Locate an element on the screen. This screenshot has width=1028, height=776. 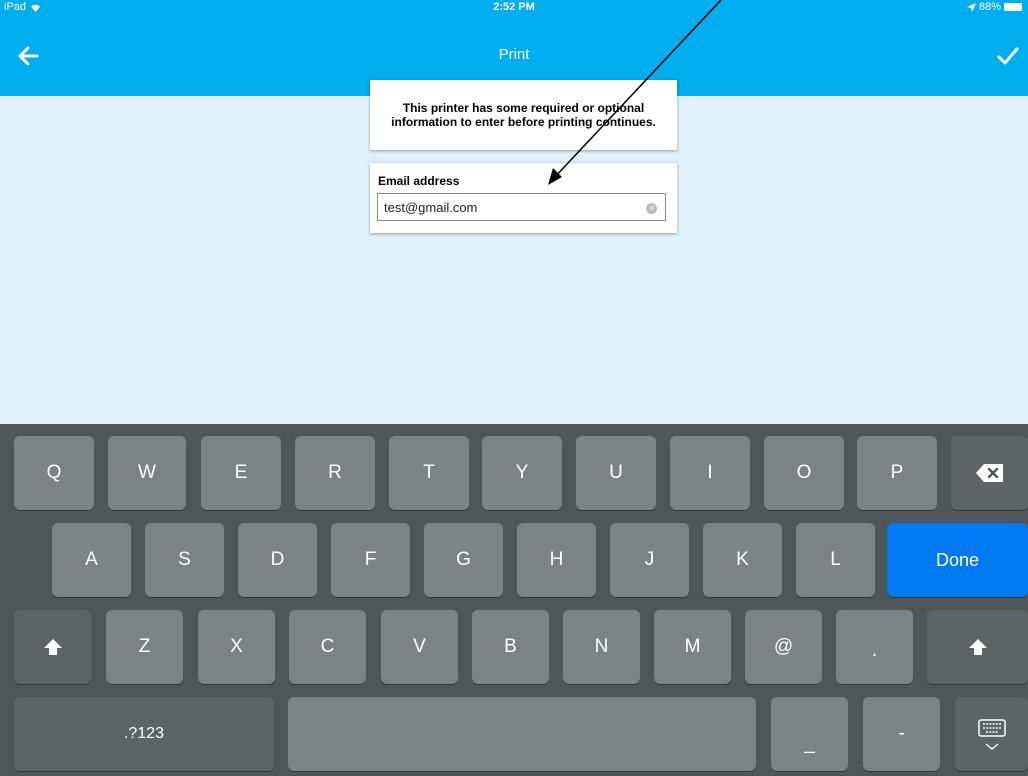
shift-left-button is located at coordinates (52, 647).